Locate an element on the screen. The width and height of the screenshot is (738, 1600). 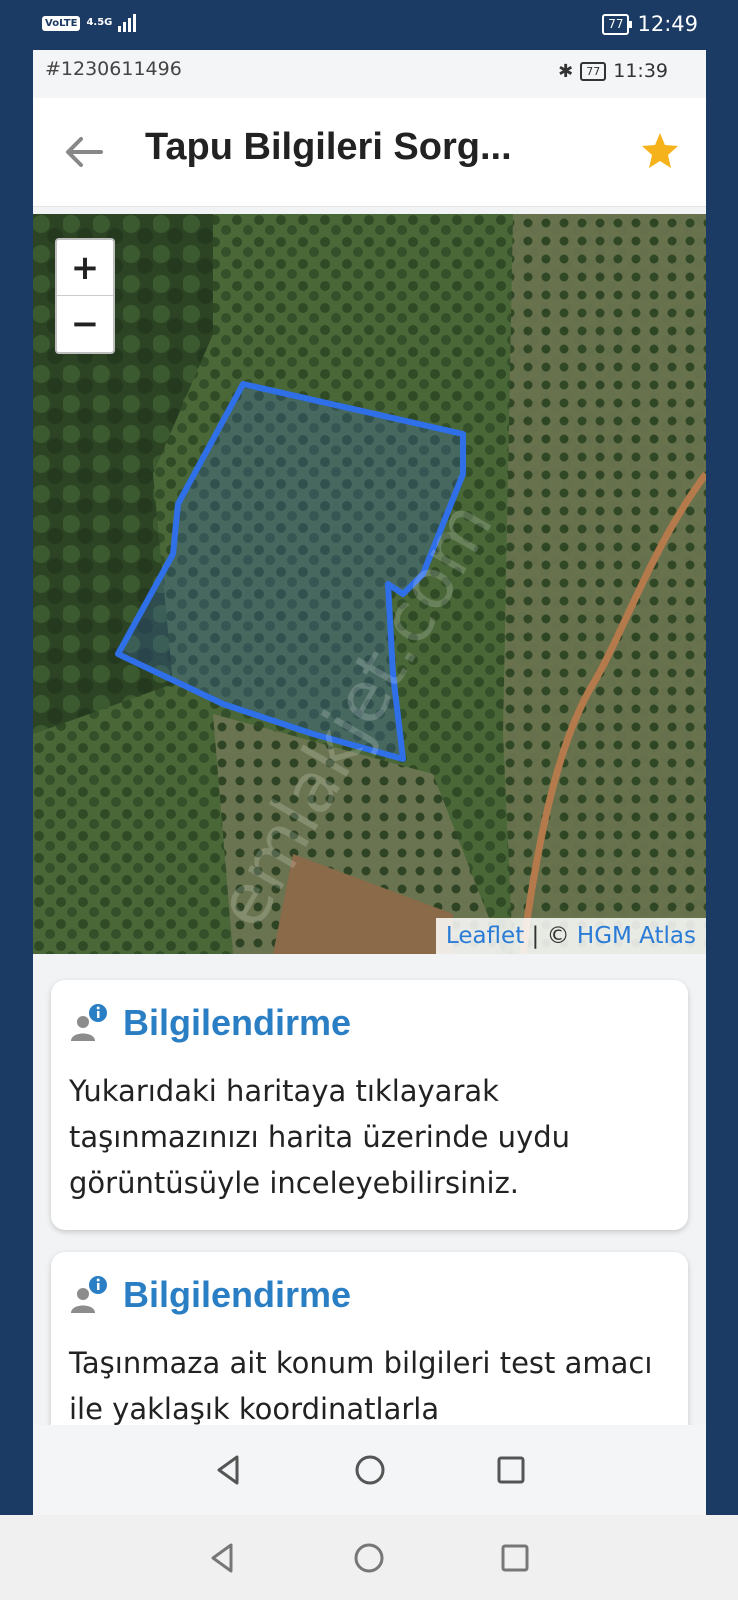
signal-bars-icon is located at coordinates (127, 23).